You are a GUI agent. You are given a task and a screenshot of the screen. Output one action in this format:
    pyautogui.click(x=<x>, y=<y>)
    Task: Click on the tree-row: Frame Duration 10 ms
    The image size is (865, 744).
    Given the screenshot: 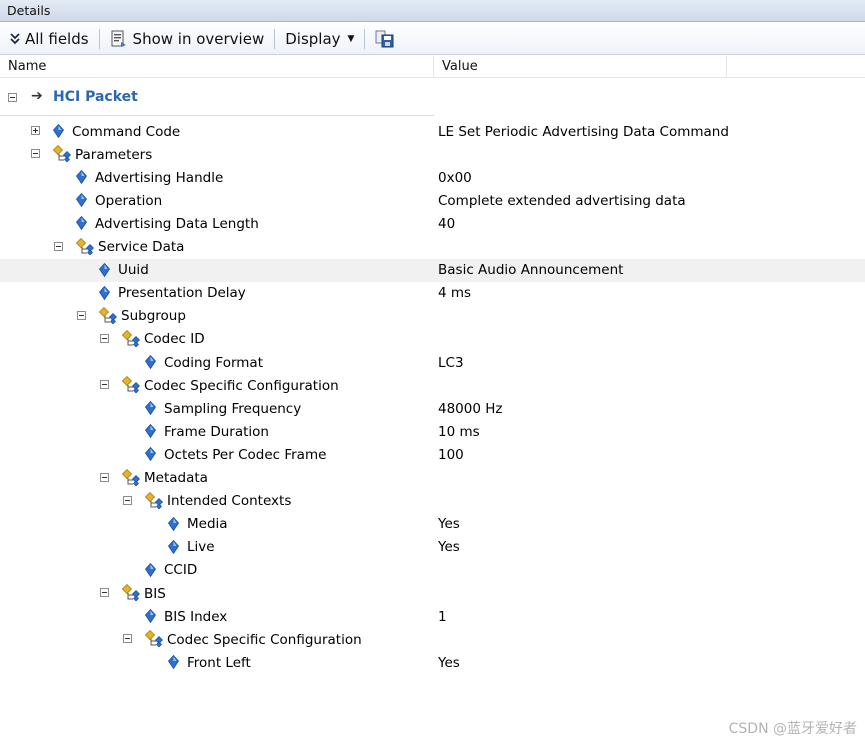 What is the action you would take?
    pyautogui.click(x=432, y=431)
    